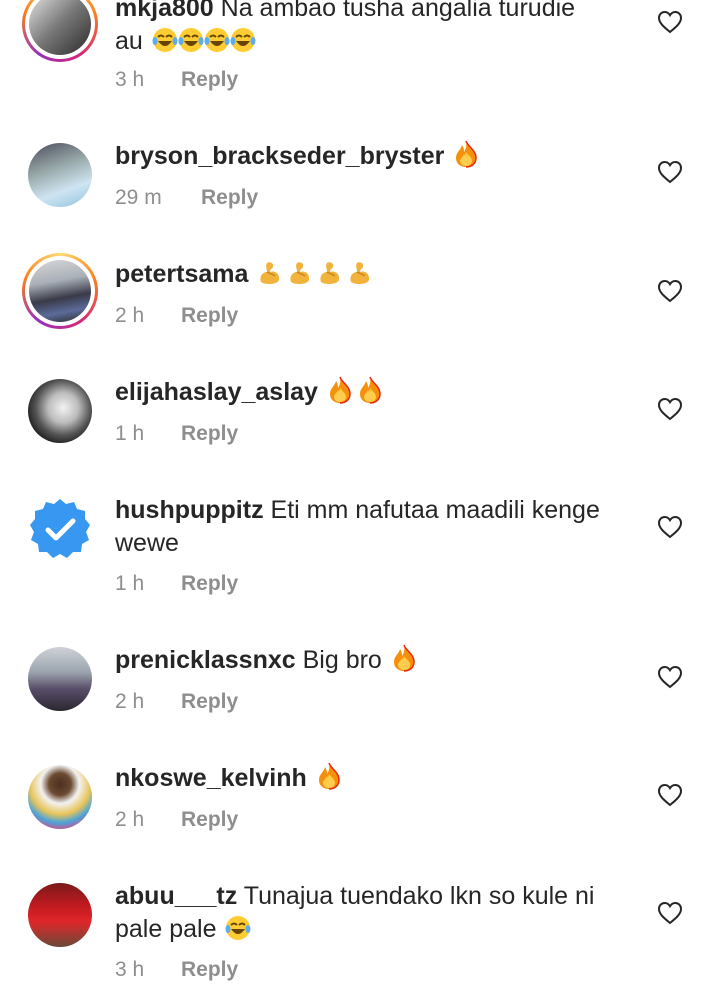  I want to click on comment-text: bryson_brackseder_bryster, so click(377, 156).